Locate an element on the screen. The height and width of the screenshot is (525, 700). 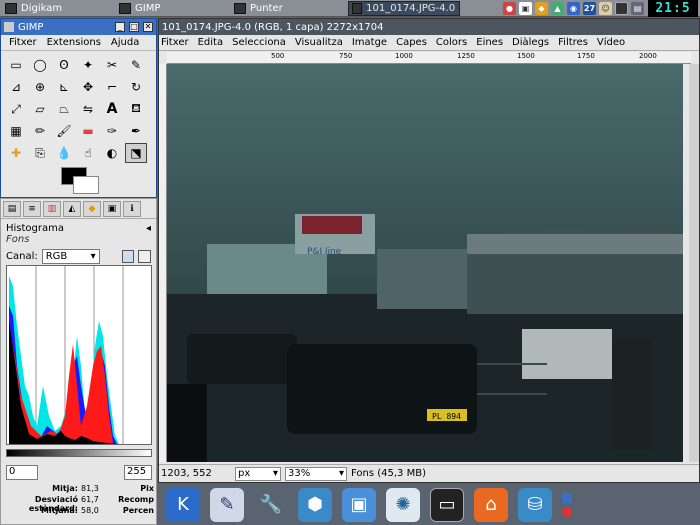
eraser-icon: ▬ is located at coordinates (88, 131).